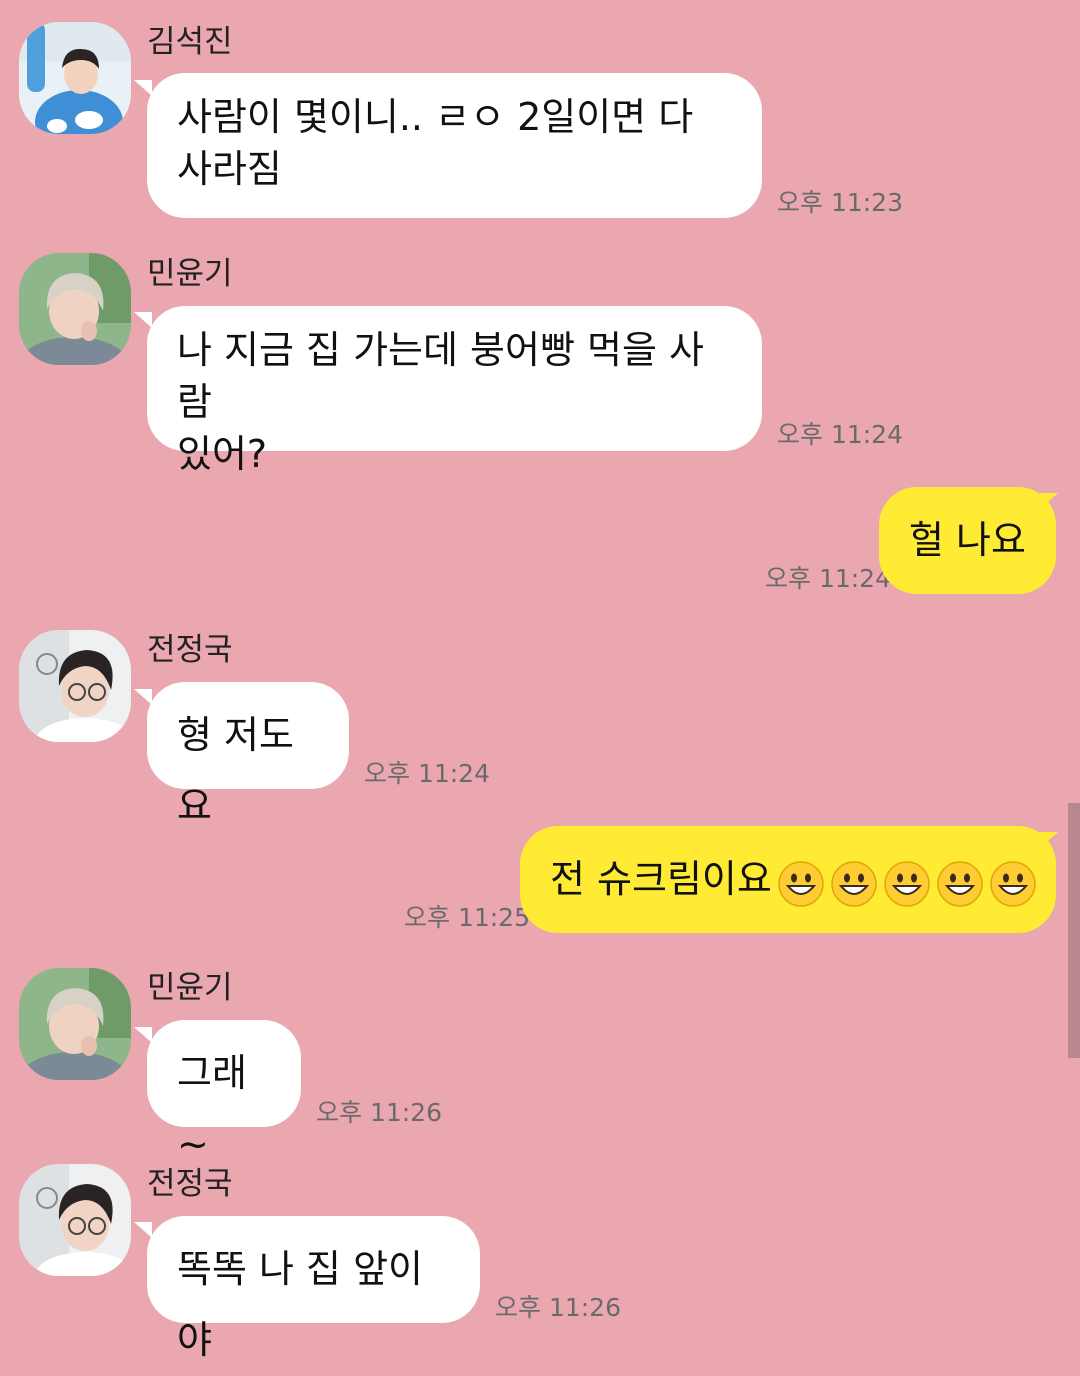  What do you see at coordinates (313, 1289) in the screenshot?
I see `message-bubble: 똑똑 나 집 앞이야` at bounding box center [313, 1289].